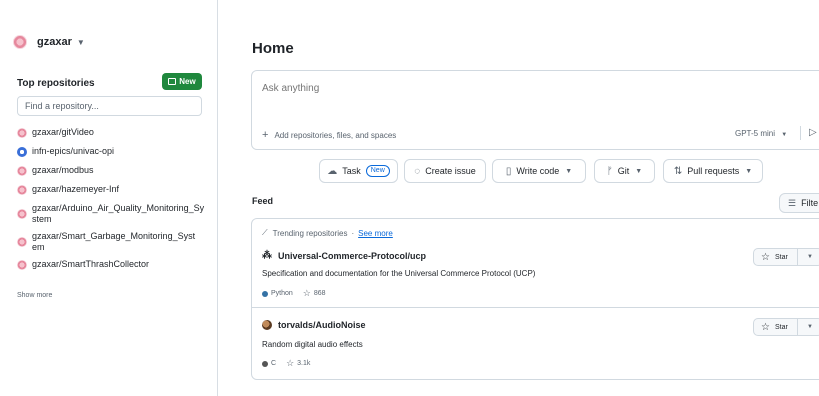  Describe the element at coordinates (73, 151) in the screenshot. I see `repo-link: infn-epics/univac-opi` at that location.